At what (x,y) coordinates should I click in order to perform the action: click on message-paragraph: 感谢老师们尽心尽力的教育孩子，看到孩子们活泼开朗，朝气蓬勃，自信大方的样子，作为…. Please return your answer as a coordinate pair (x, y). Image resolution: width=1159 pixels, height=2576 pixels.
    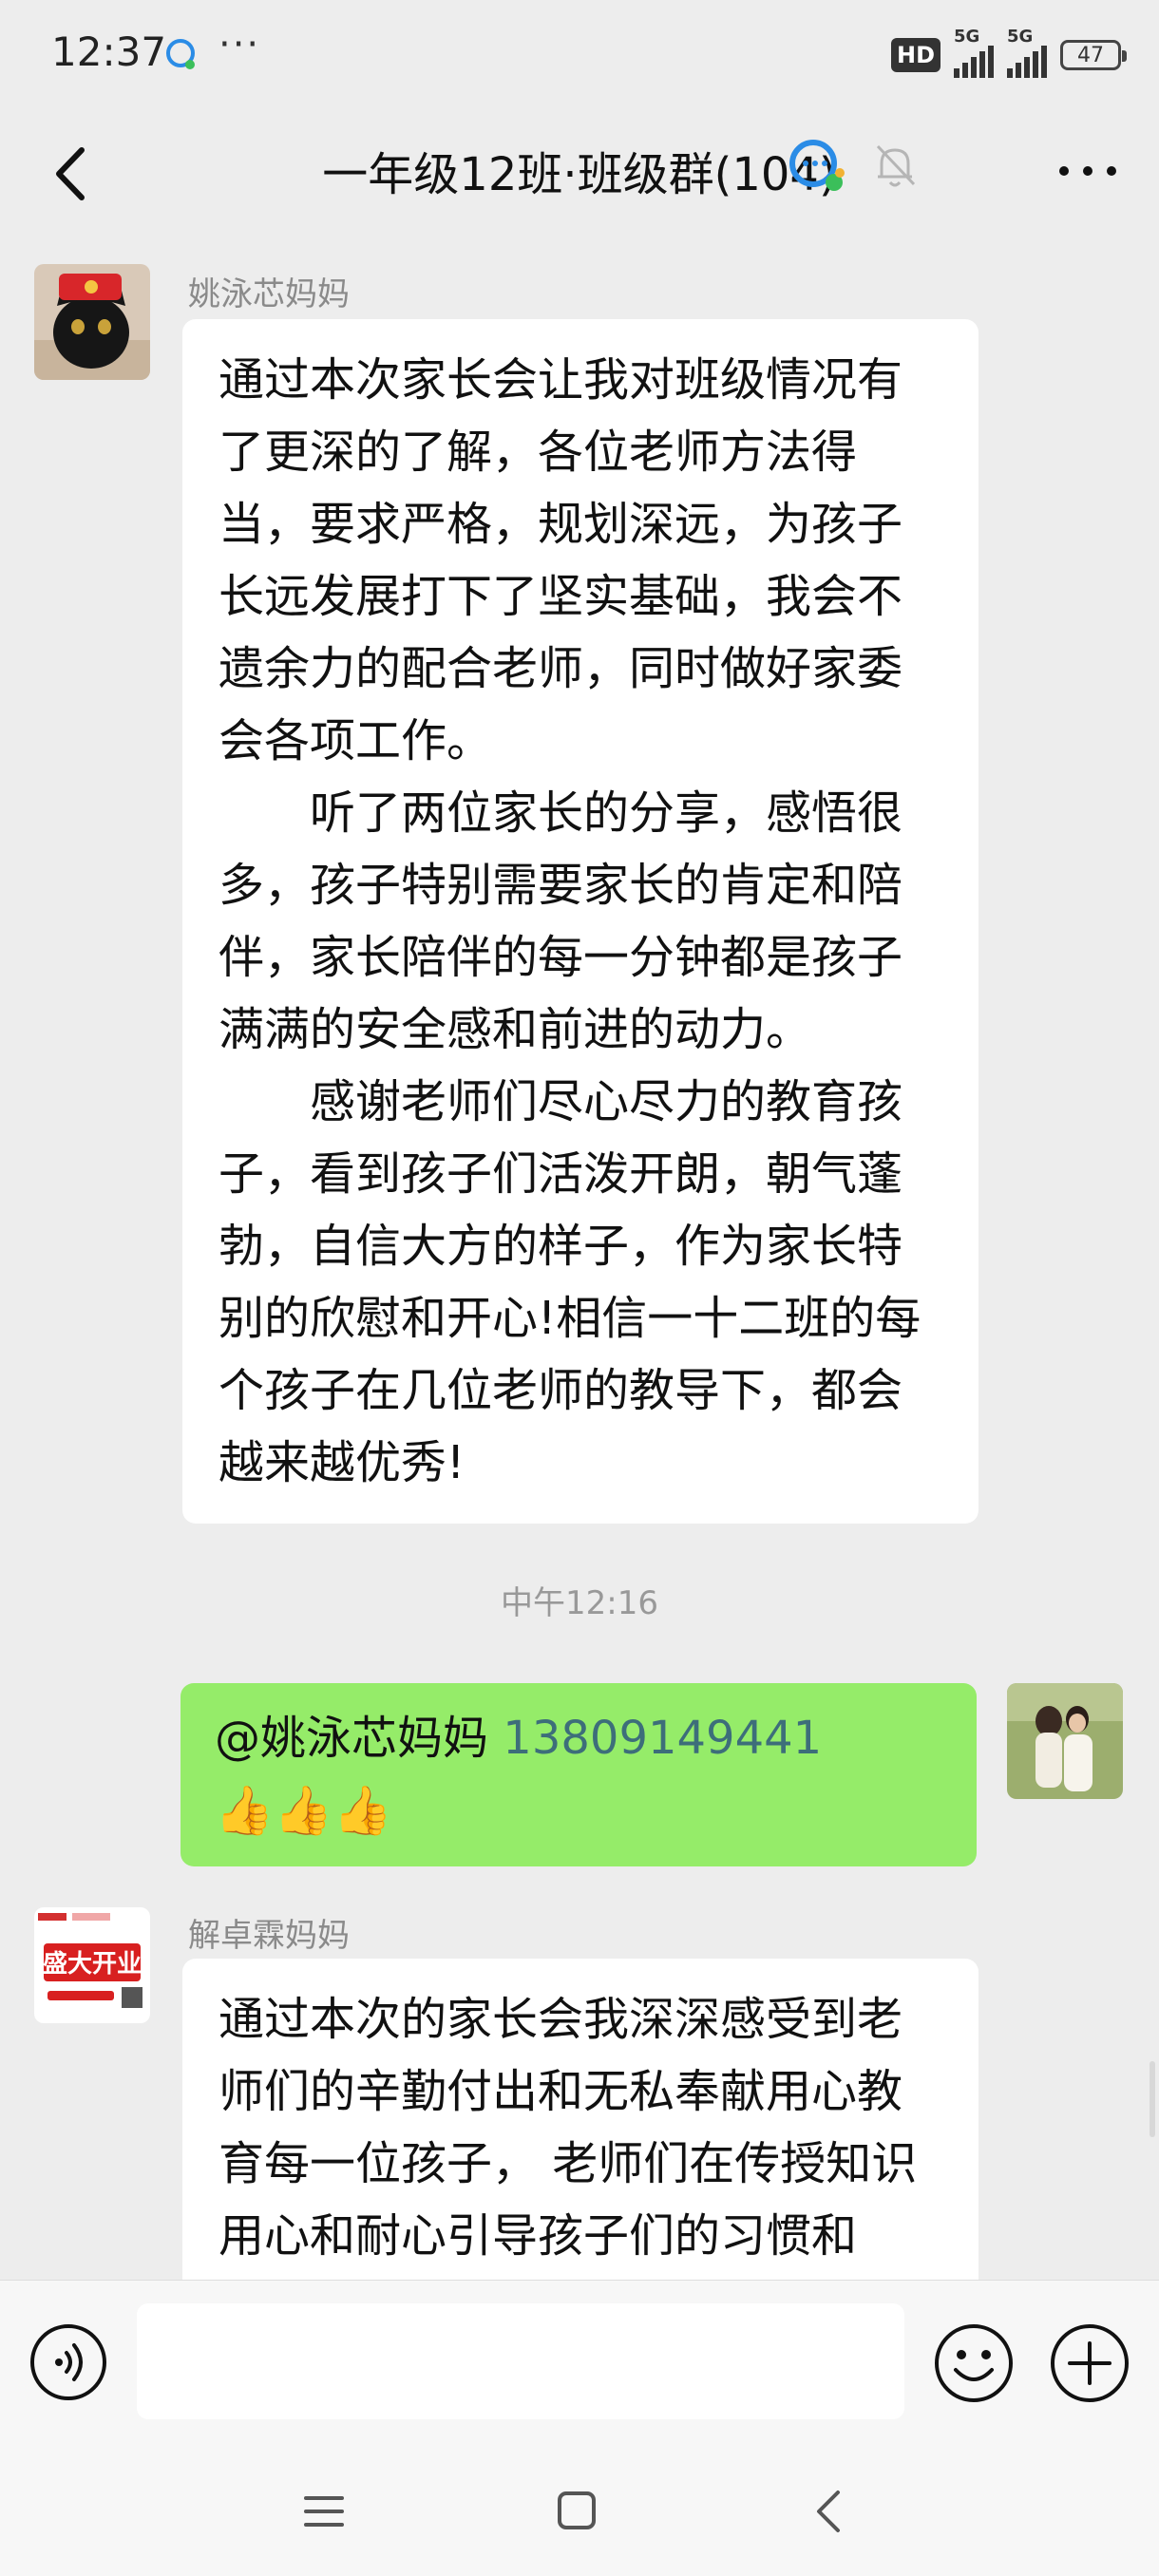
    Looking at the image, I should click on (570, 1282).